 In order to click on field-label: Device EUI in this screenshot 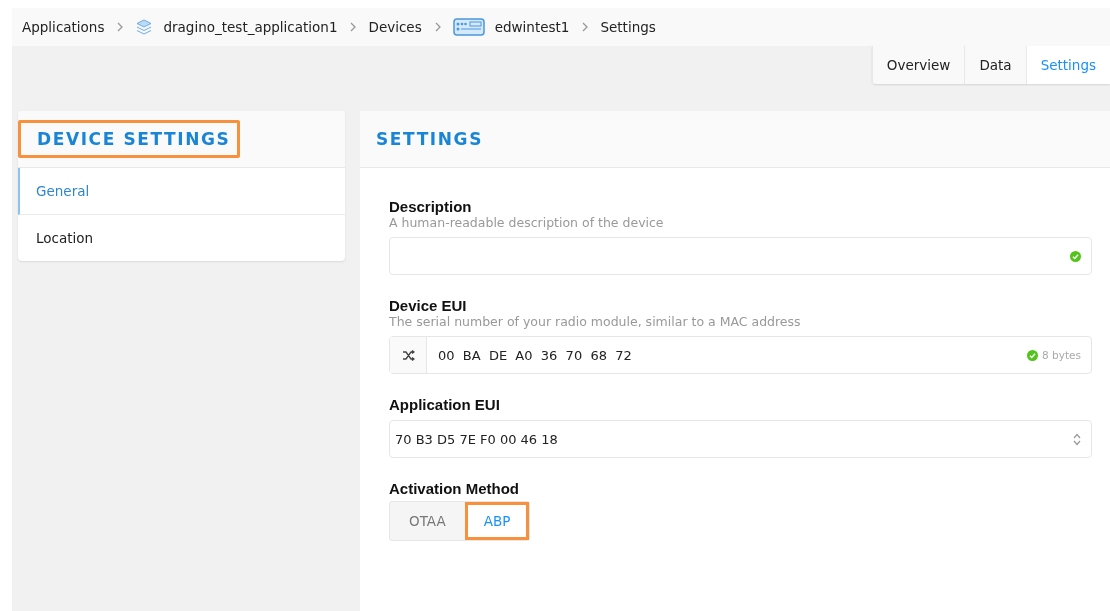, I will do `click(428, 305)`.